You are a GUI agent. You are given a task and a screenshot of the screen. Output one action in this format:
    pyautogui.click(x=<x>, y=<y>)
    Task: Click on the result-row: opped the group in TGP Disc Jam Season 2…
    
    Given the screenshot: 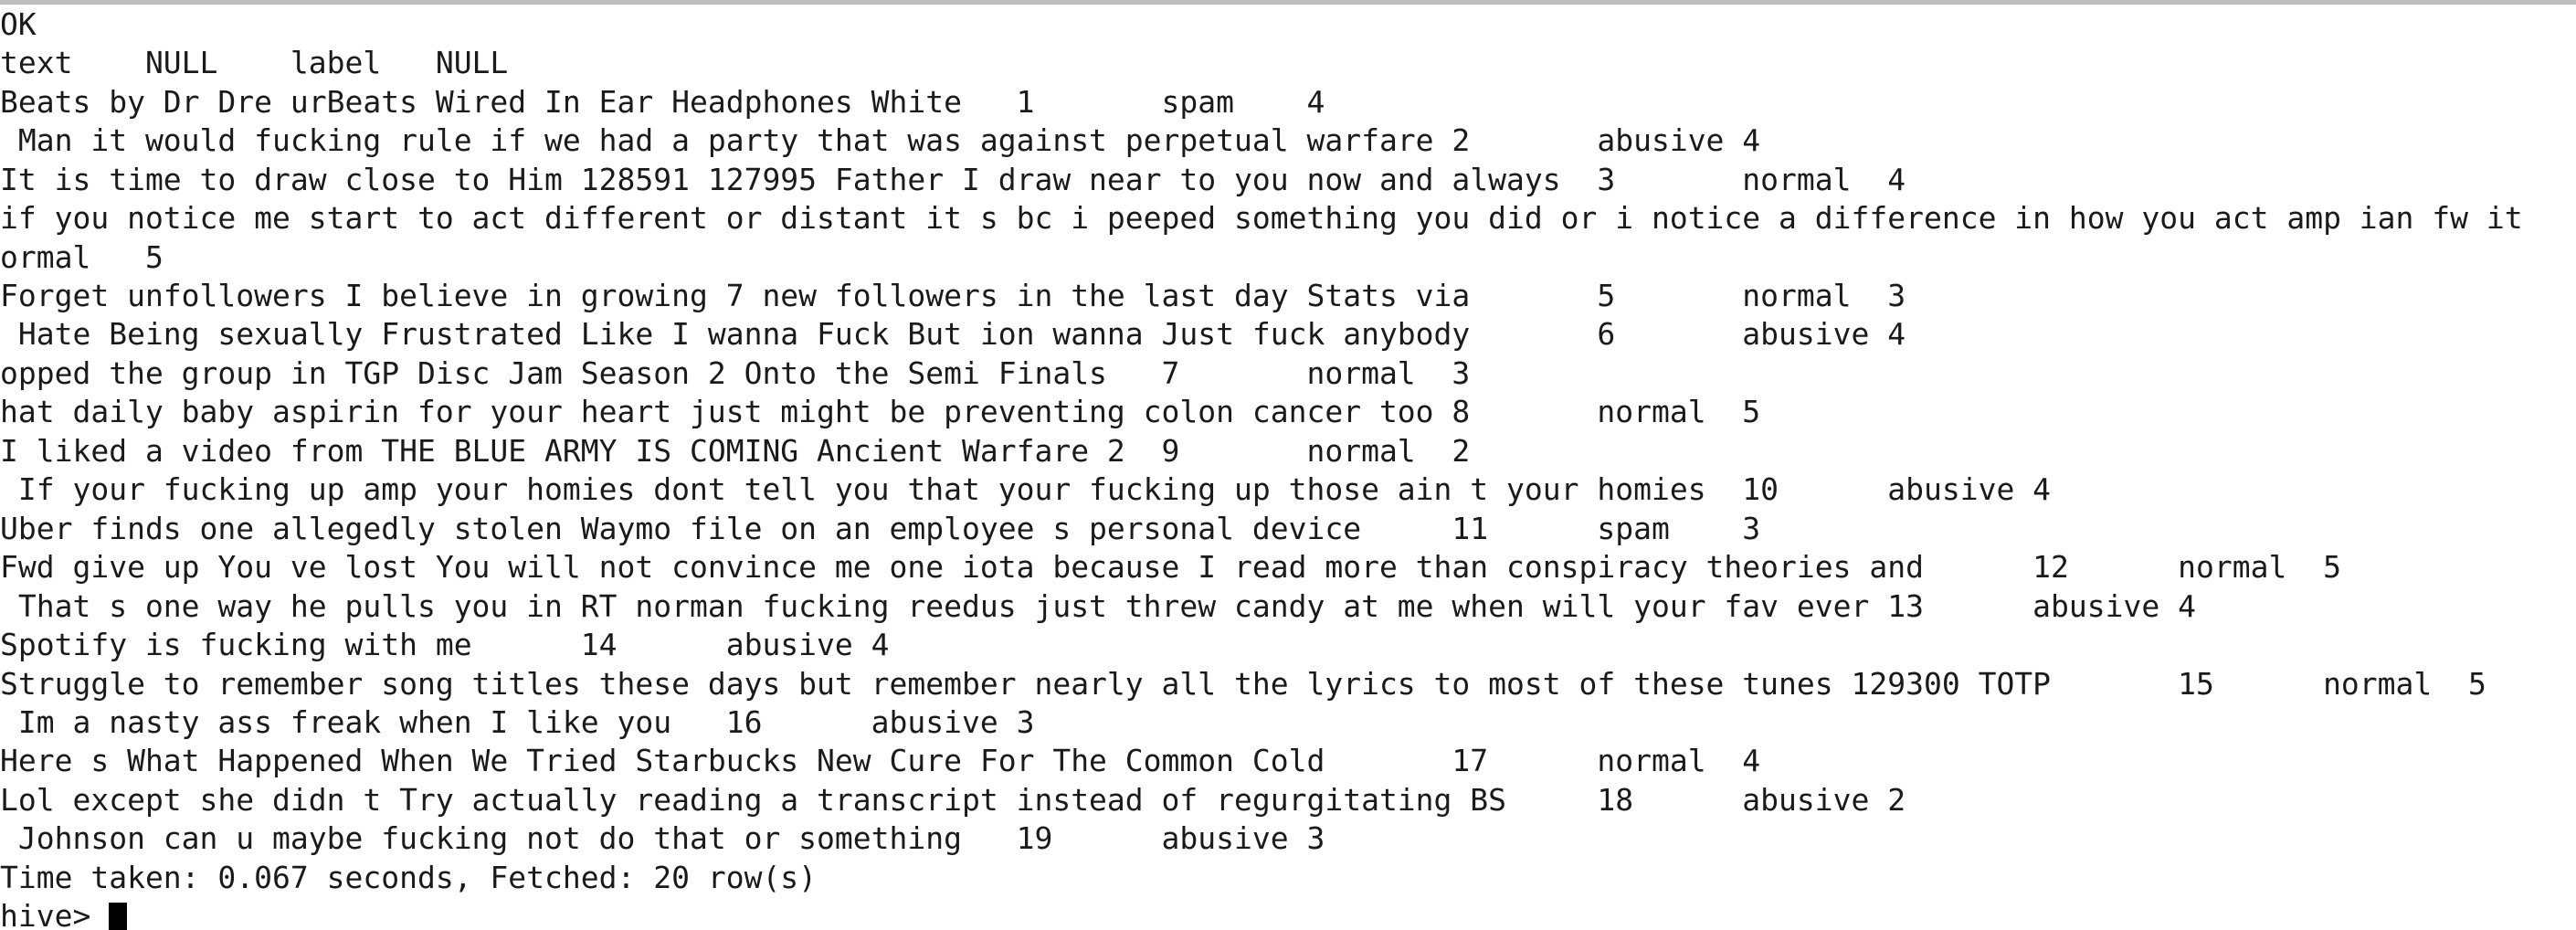 What is the action you would take?
    pyautogui.click(x=735, y=373)
    